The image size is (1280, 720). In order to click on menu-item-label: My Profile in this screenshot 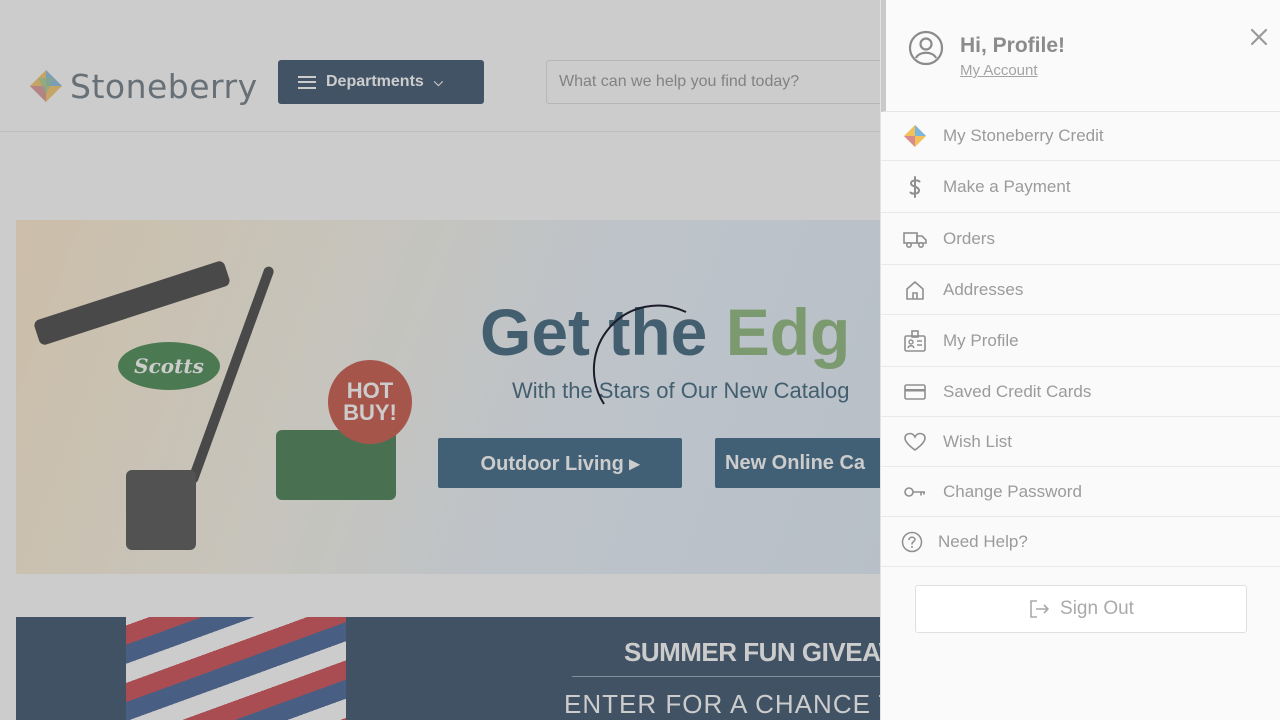, I will do `click(981, 340)`.